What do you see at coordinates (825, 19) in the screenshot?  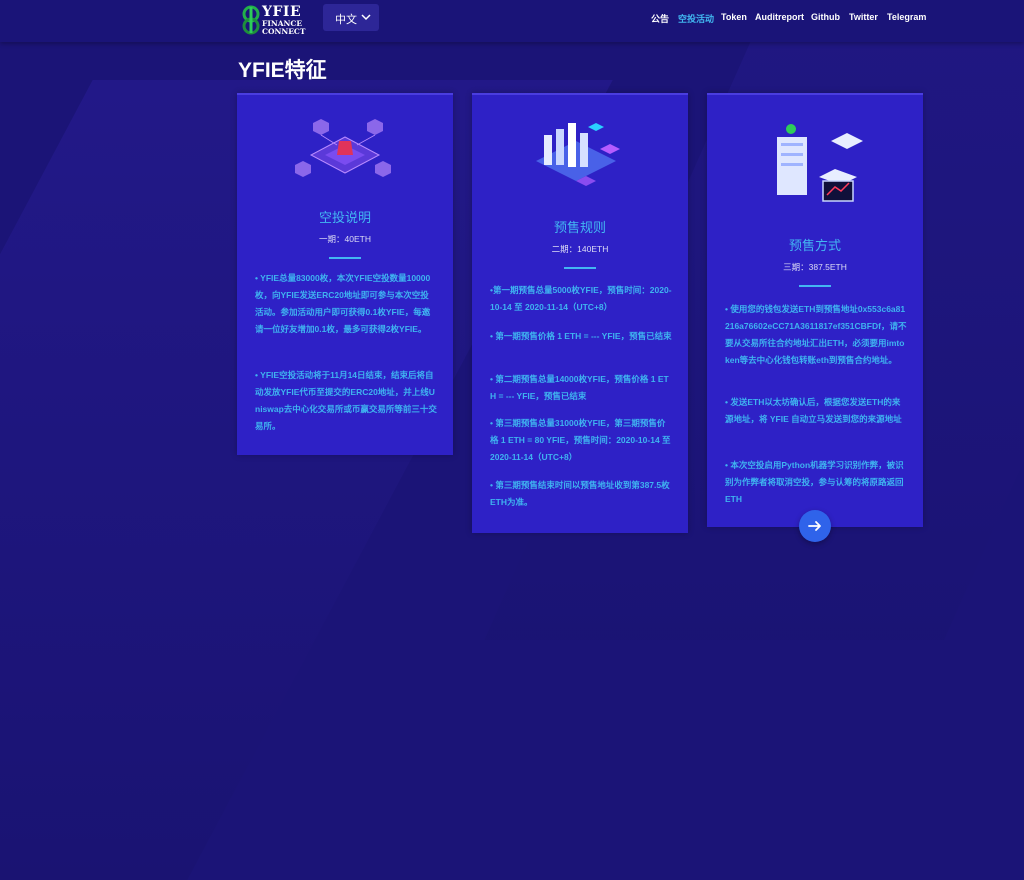 I see `nav-github: Github` at bounding box center [825, 19].